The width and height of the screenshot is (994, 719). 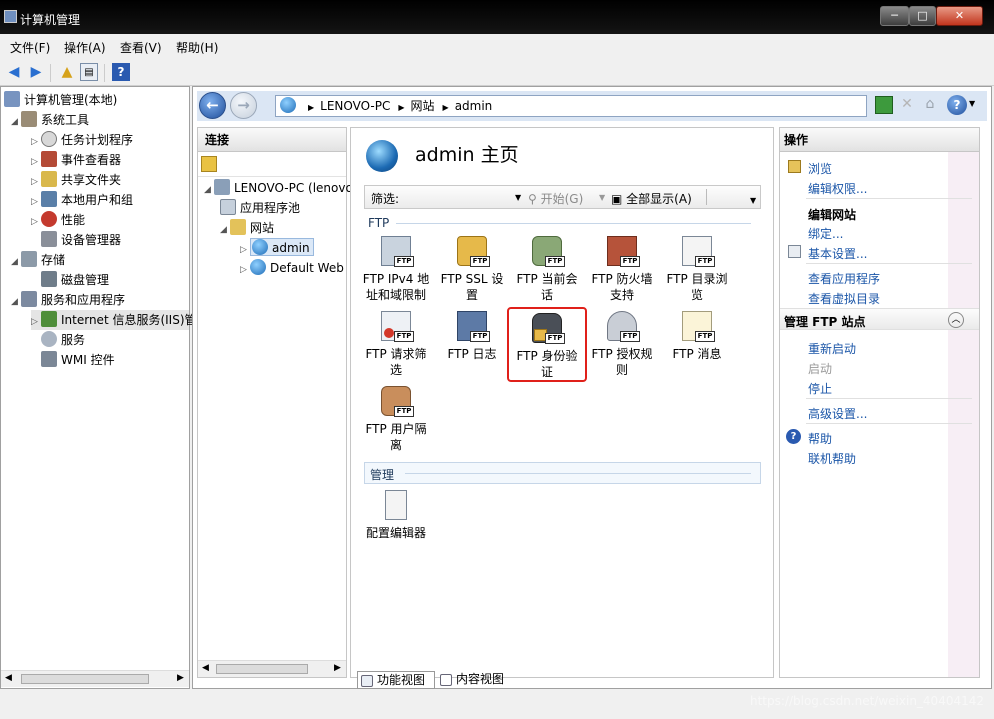 What do you see at coordinates (972, 103) in the screenshot?
I see `help-dropdown-icon: ▼` at bounding box center [972, 103].